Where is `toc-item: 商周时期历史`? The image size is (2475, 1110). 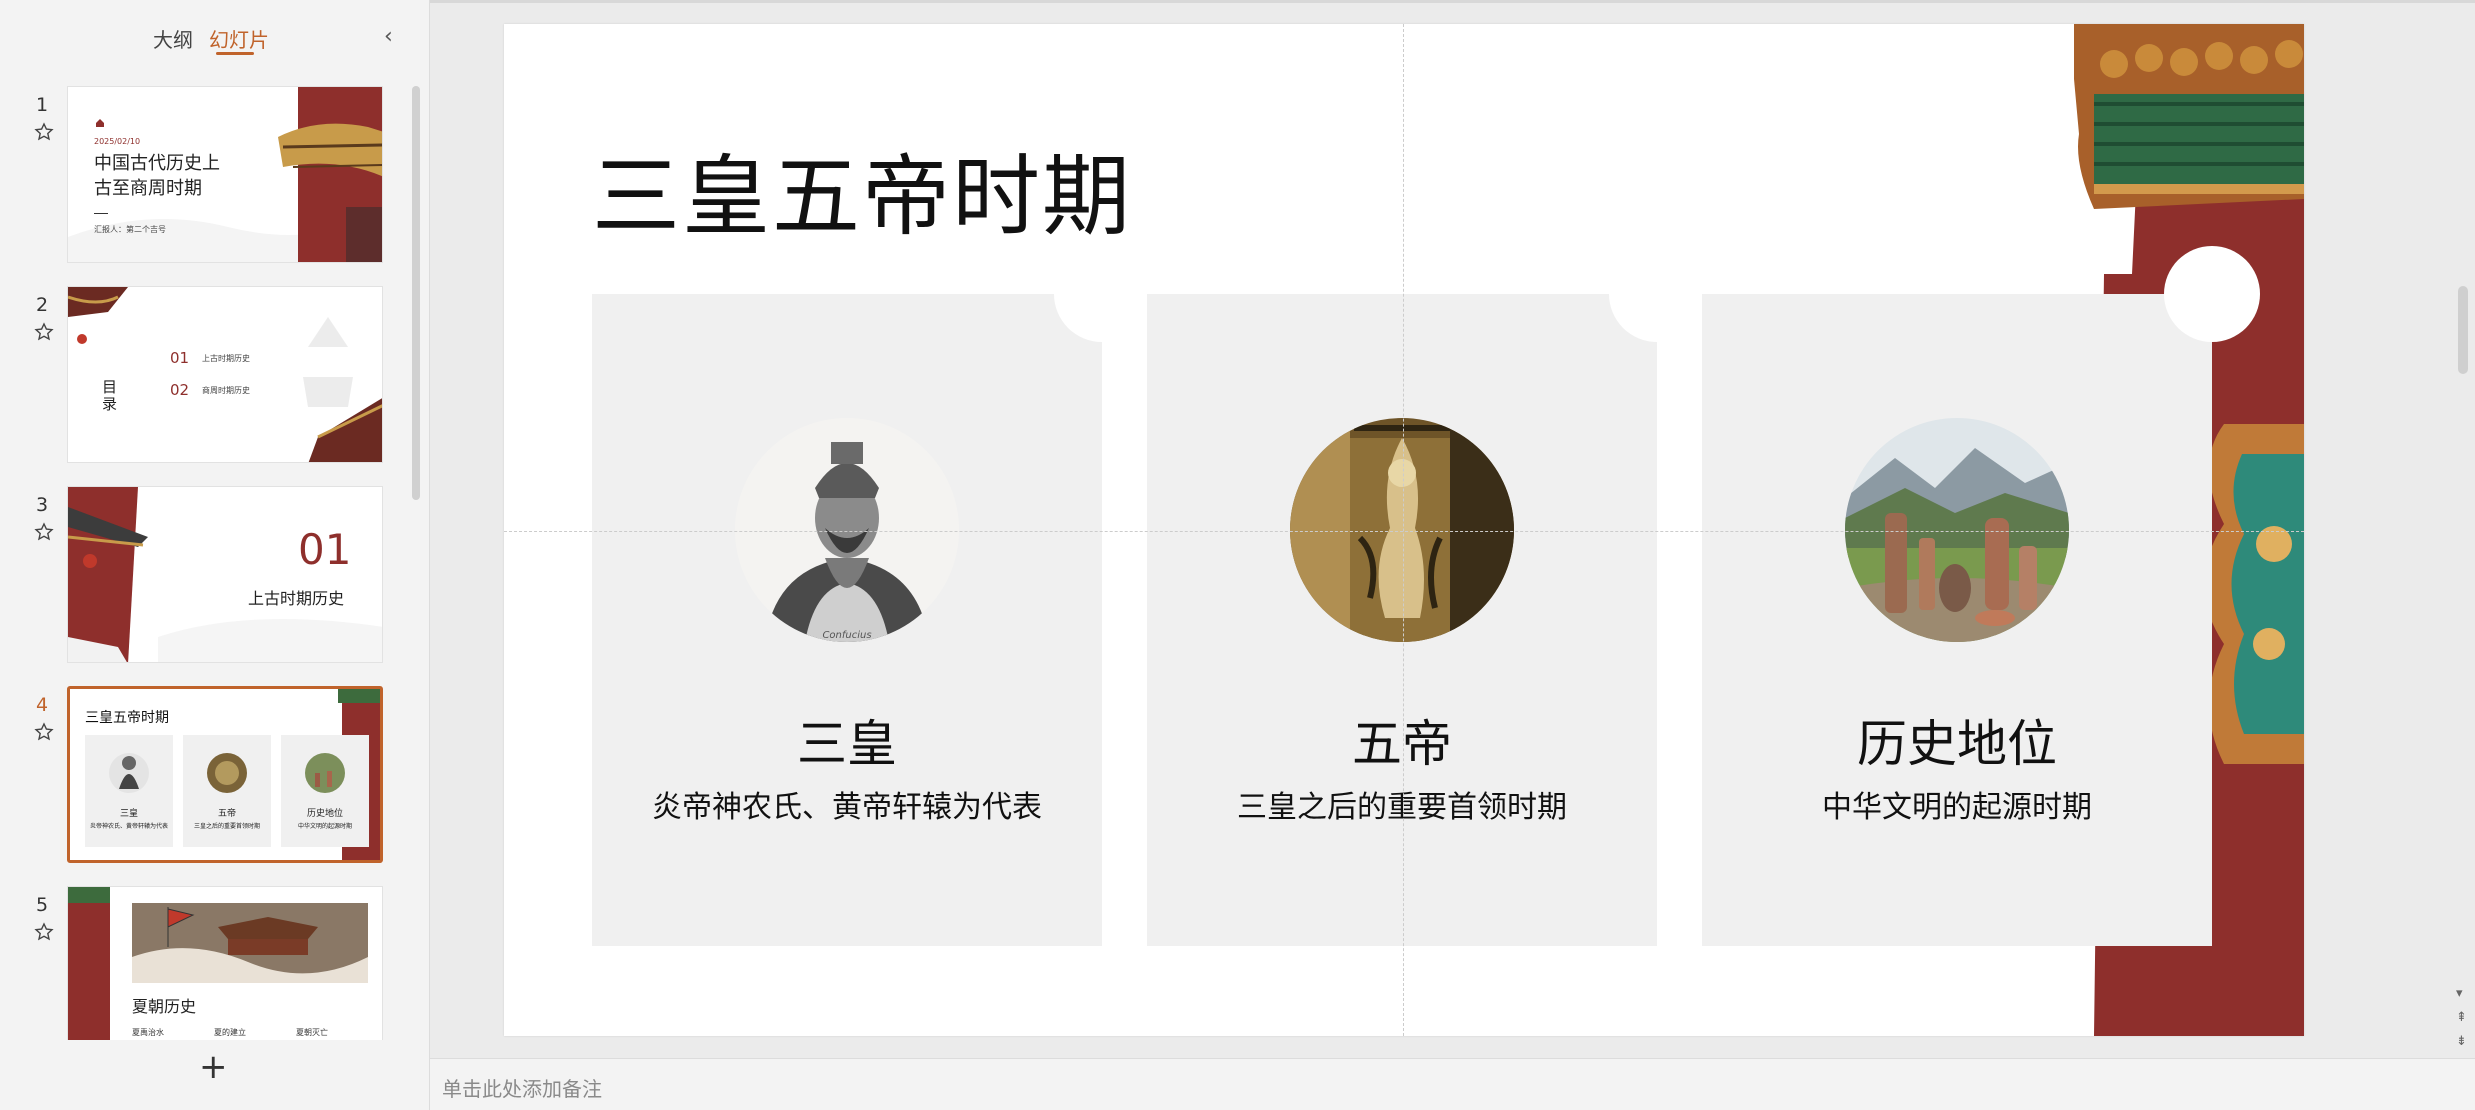 toc-item: 商周时期历史 is located at coordinates (226, 390).